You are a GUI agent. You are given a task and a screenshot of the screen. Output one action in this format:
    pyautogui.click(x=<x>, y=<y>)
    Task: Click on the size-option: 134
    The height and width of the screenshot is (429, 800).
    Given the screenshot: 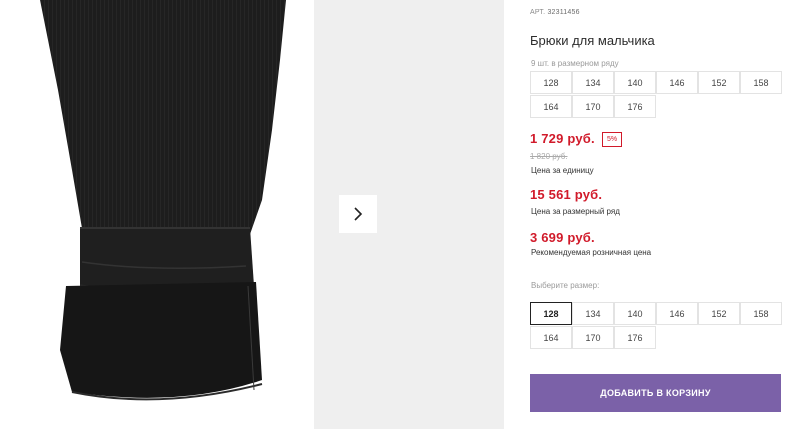 What is the action you would take?
    pyautogui.click(x=593, y=313)
    